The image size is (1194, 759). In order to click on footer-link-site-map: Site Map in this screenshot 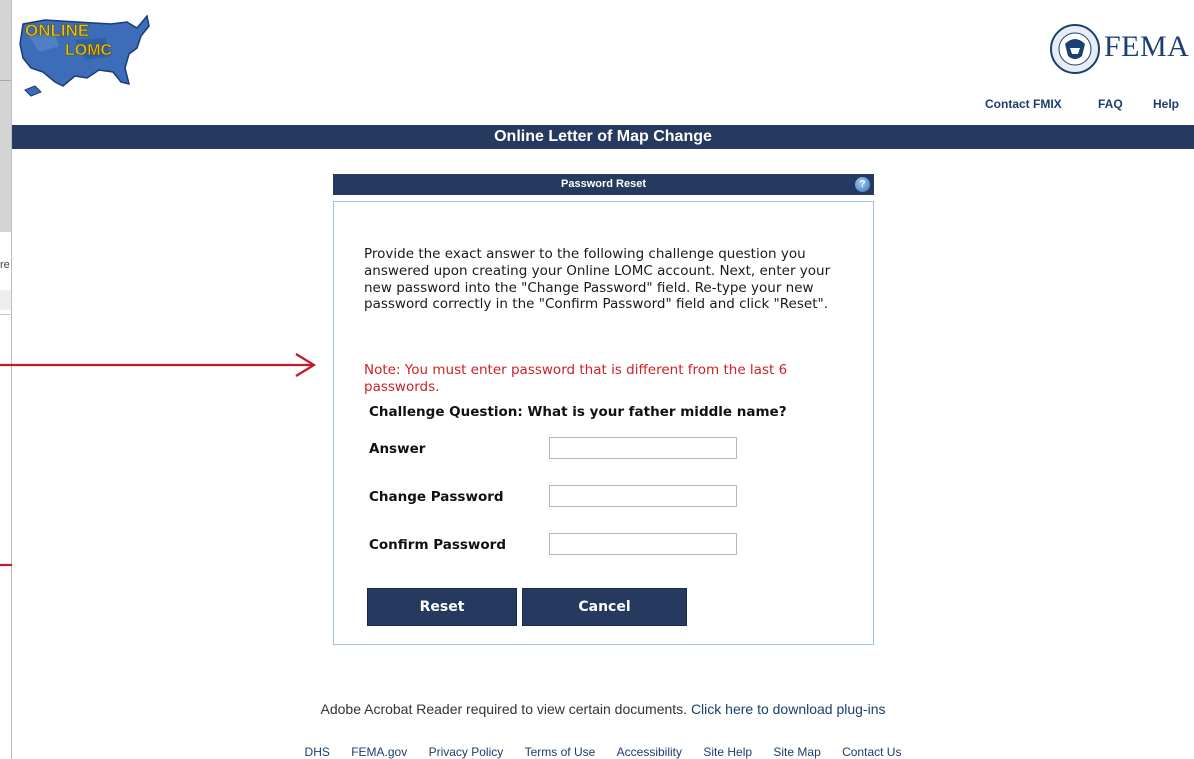, I will do `click(796, 752)`.